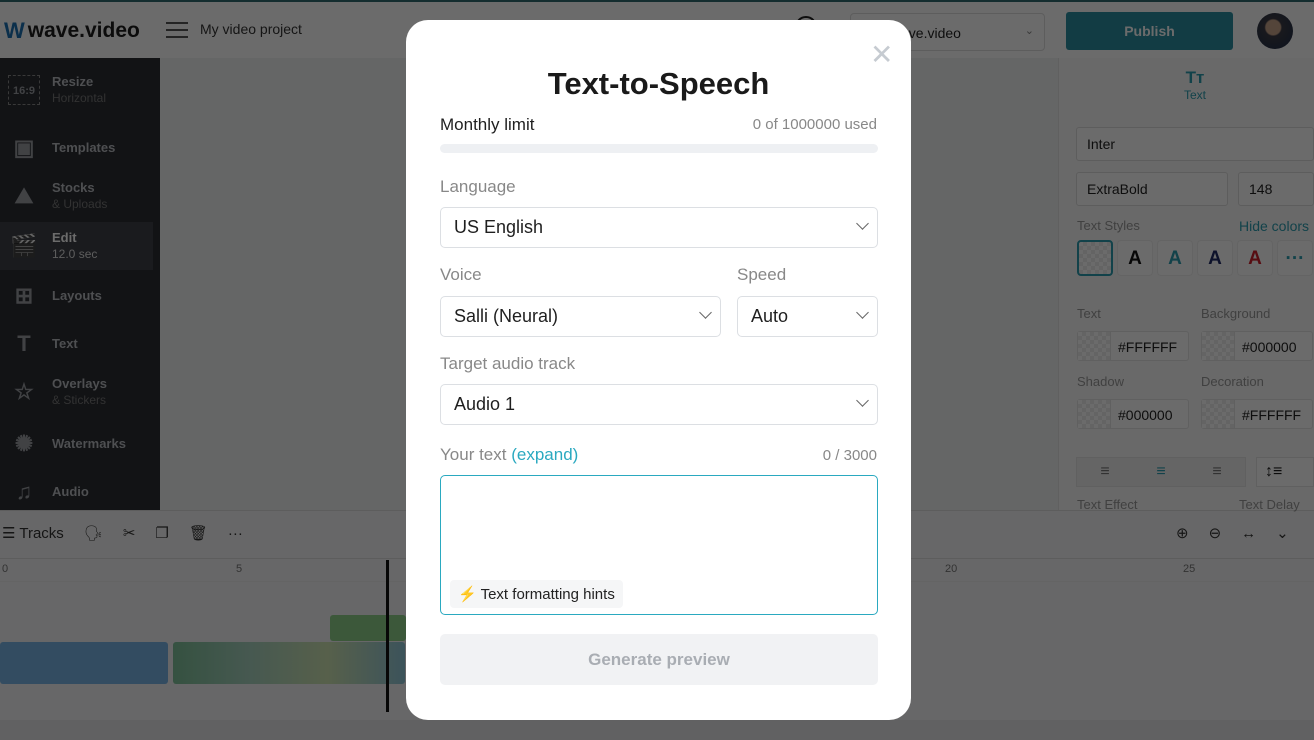 This screenshot has width=1314, height=740. I want to click on sublabel: 12.0 sec, so click(75, 254).